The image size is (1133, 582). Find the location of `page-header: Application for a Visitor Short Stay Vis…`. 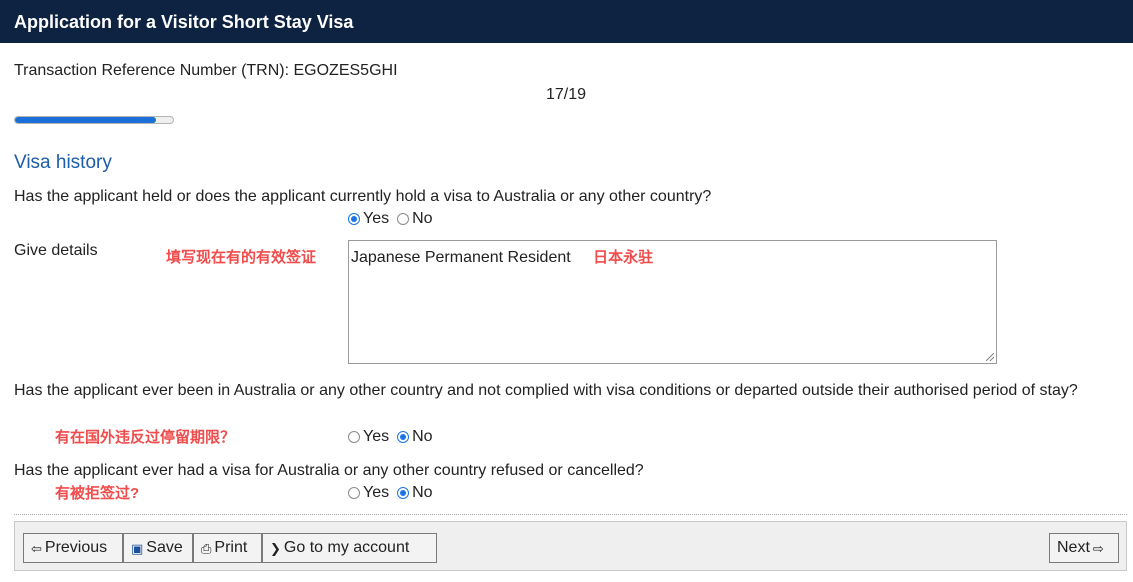

page-header: Application for a Visitor Short Stay Vis… is located at coordinates (566, 21).